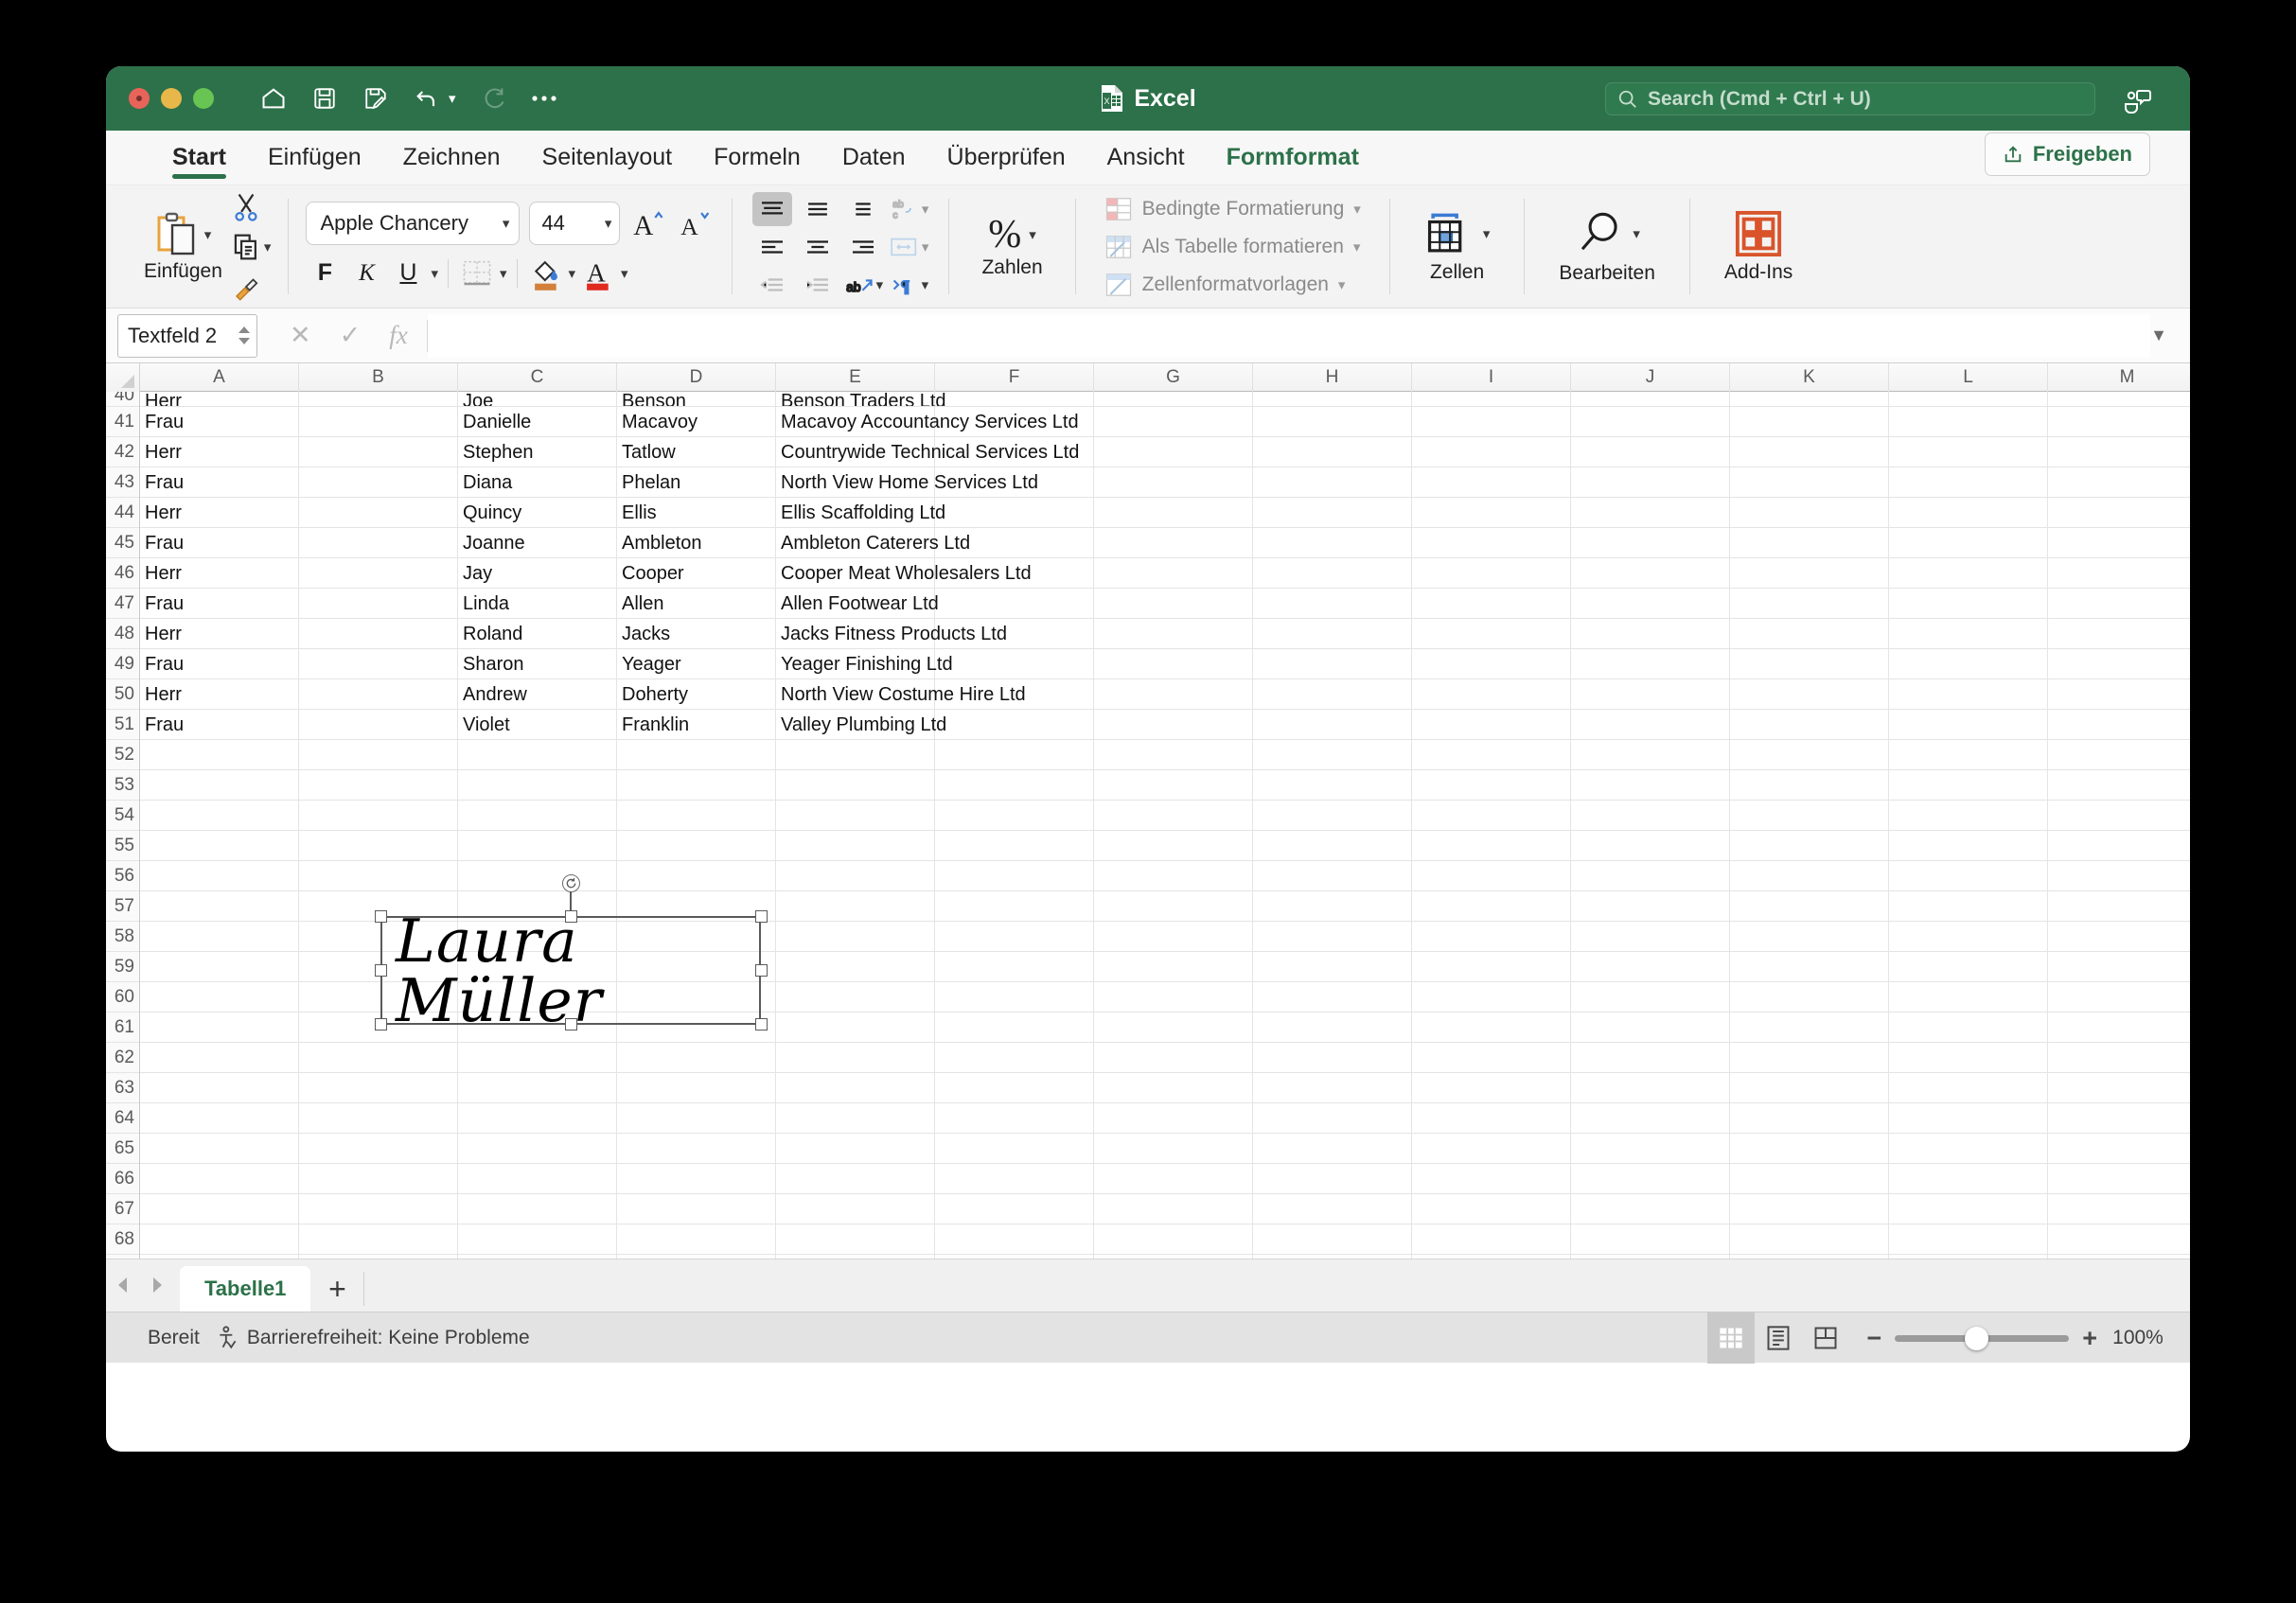 Image resolution: width=2296 pixels, height=1603 pixels. Describe the element at coordinates (2158, 335) in the screenshot. I see `formula-bar-expand-button: ▼` at that location.